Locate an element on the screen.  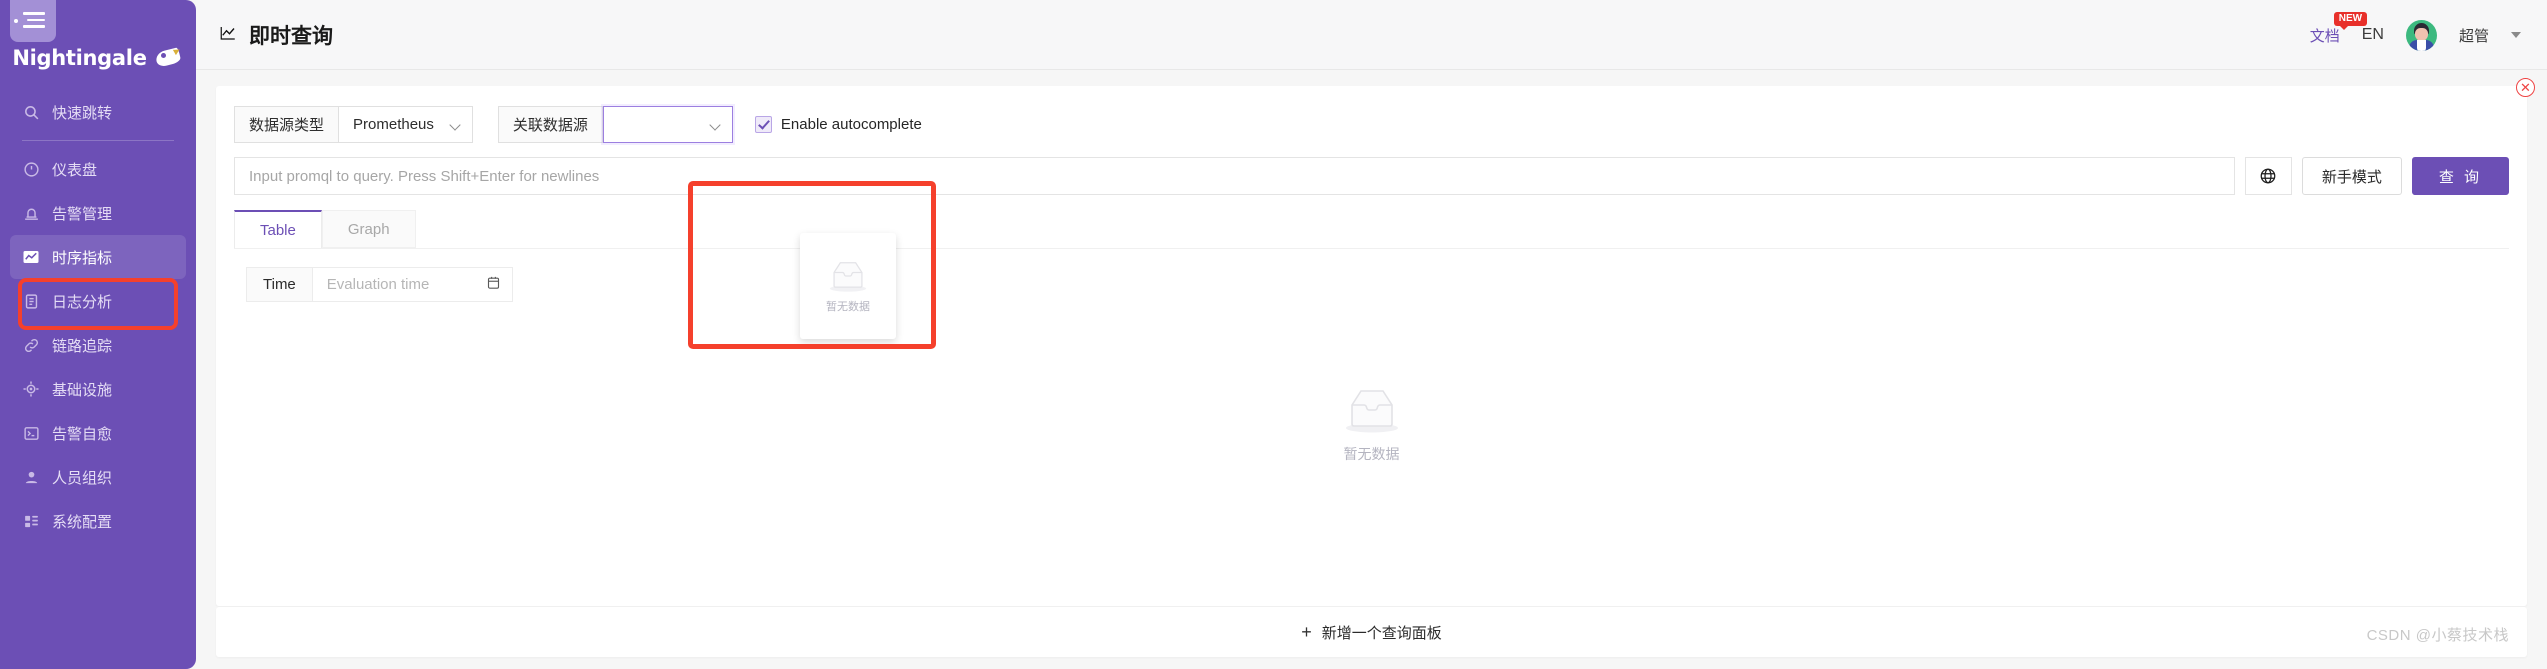
related-datasource-dropdown: 暂无数据 is located at coordinates (848, 286).